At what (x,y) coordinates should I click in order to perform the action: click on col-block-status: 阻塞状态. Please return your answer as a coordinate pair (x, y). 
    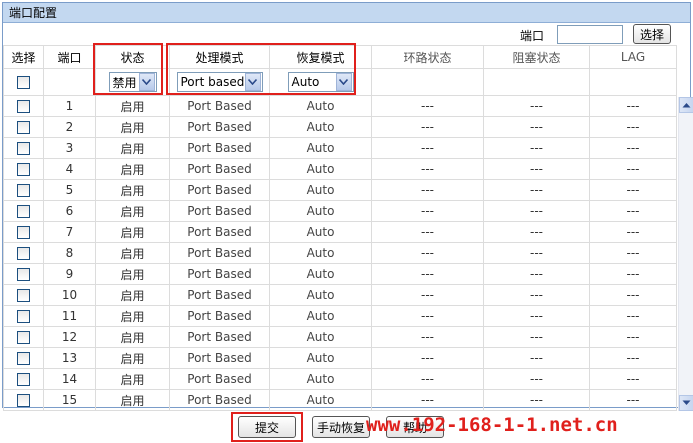
    Looking at the image, I should click on (536, 57).